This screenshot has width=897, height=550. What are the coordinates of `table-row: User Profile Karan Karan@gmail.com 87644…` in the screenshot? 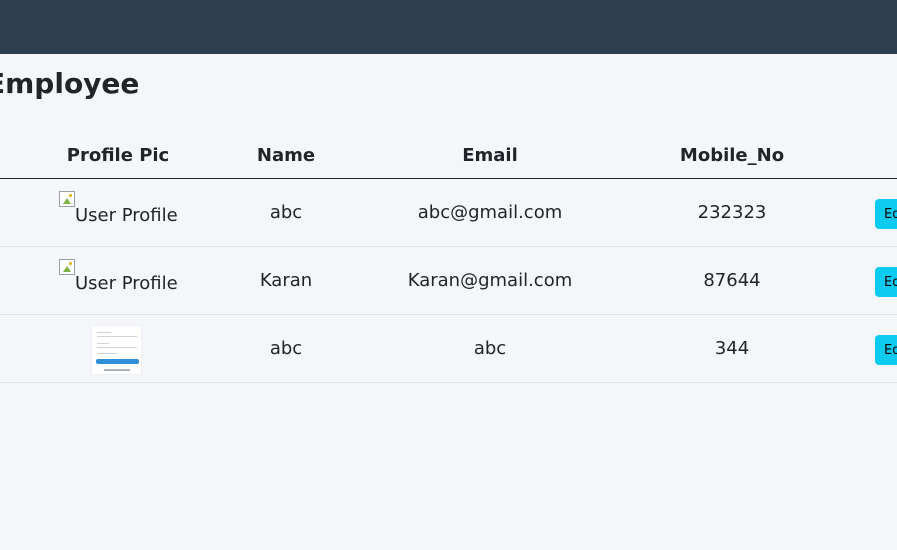 It's located at (448, 281).